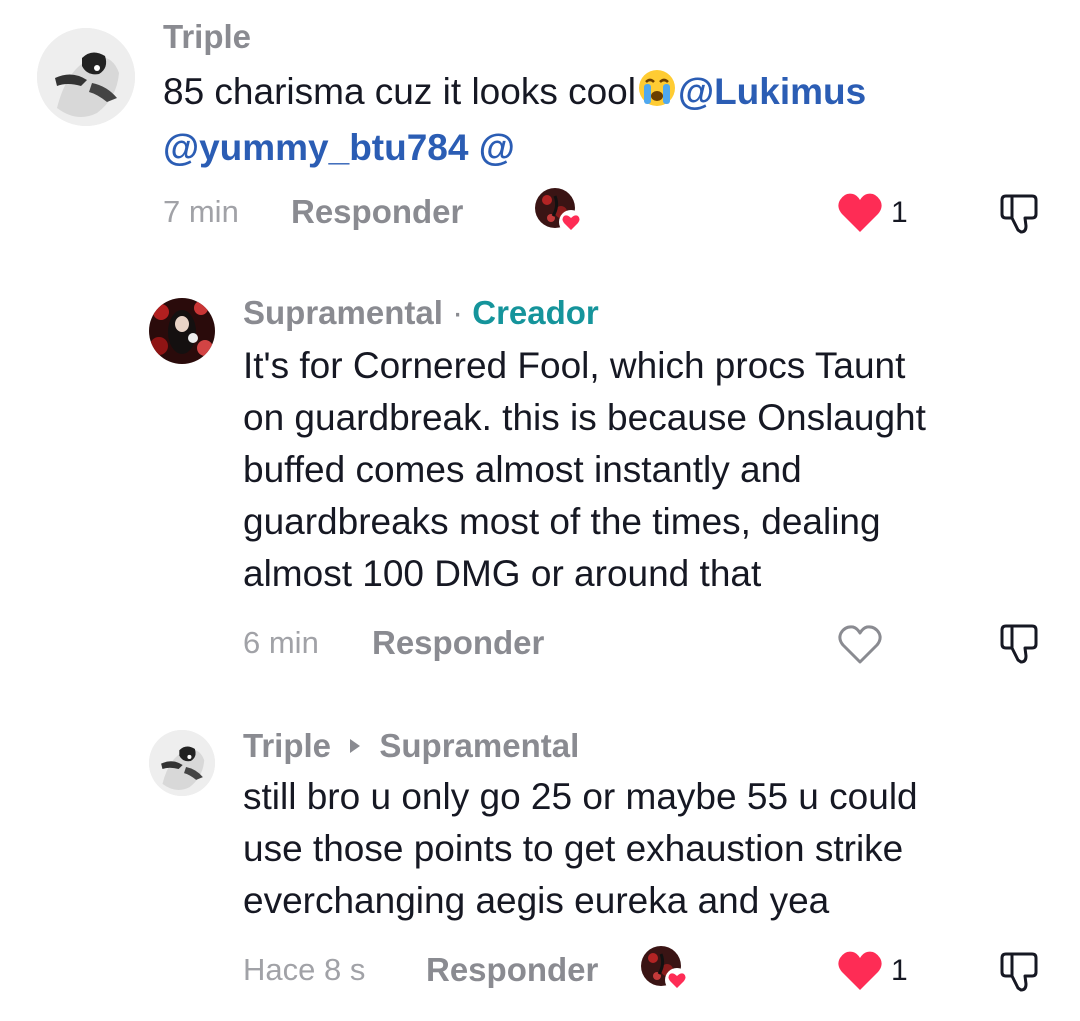 The width and height of the screenshot is (1080, 1021). I want to click on comment-time: 6 min, so click(281, 642).